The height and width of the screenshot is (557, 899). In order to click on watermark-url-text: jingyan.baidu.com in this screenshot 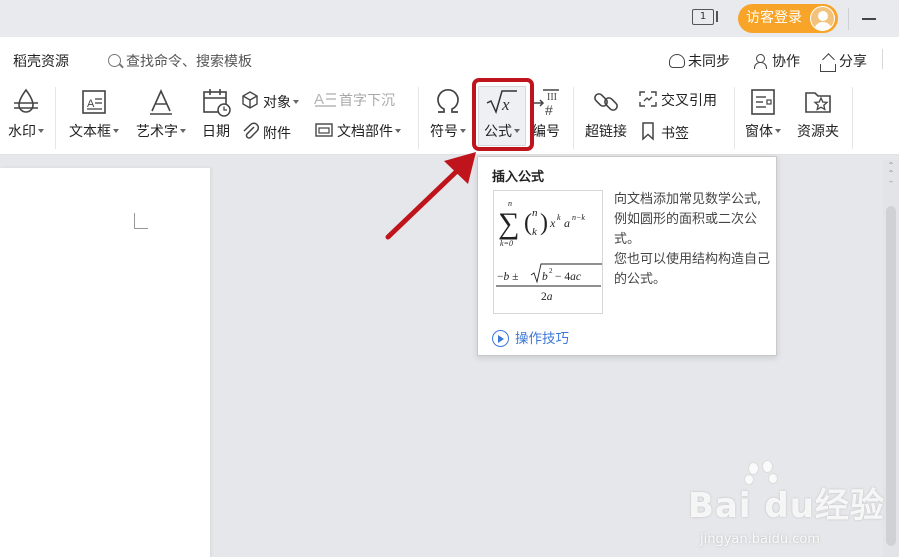, I will do `click(760, 539)`.